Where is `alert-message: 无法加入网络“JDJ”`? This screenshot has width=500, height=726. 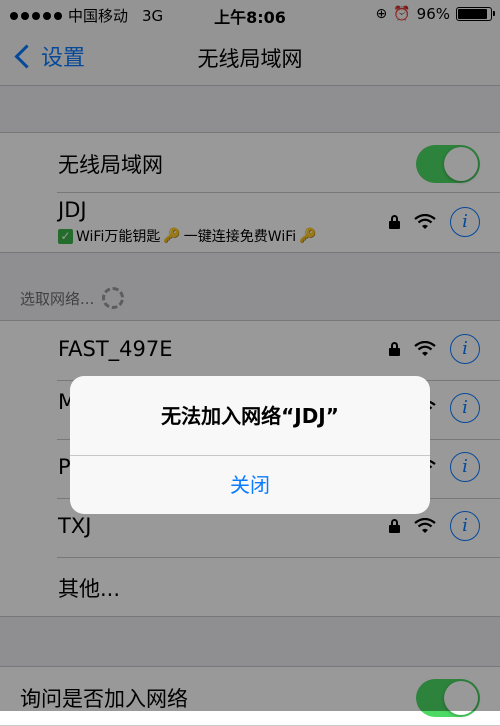
alert-message: 无法加入网络“JDJ” is located at coordinates (250, 416).